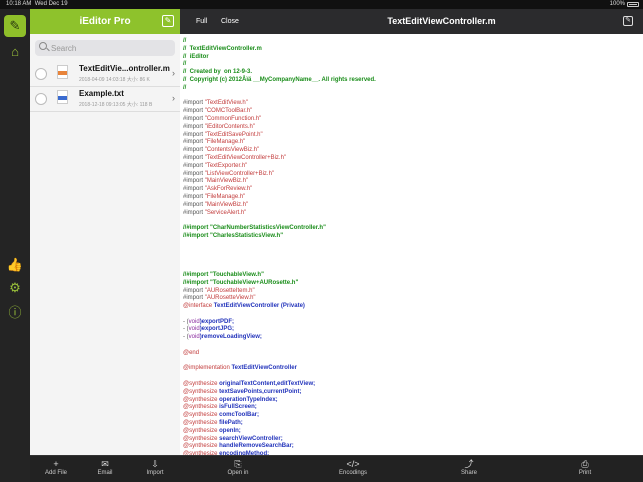  Describe the element at coordinates (585, 469) in the screenshot. I see `print-button: ⎙ Print` at that location.